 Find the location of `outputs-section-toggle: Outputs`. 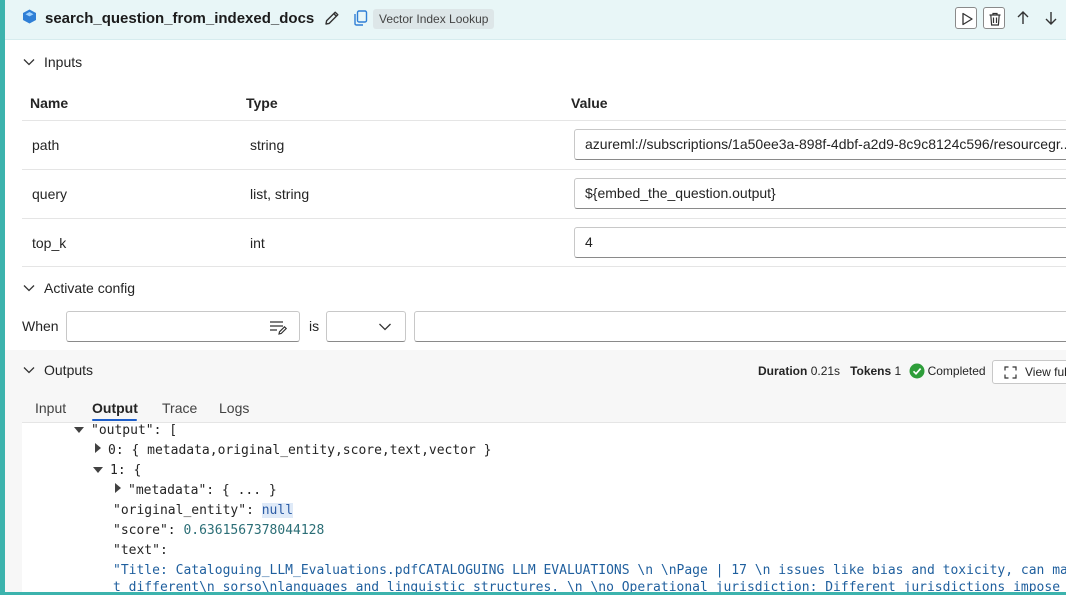

outputs-section-toggle: Outputs is located at coordinates (57, 370).